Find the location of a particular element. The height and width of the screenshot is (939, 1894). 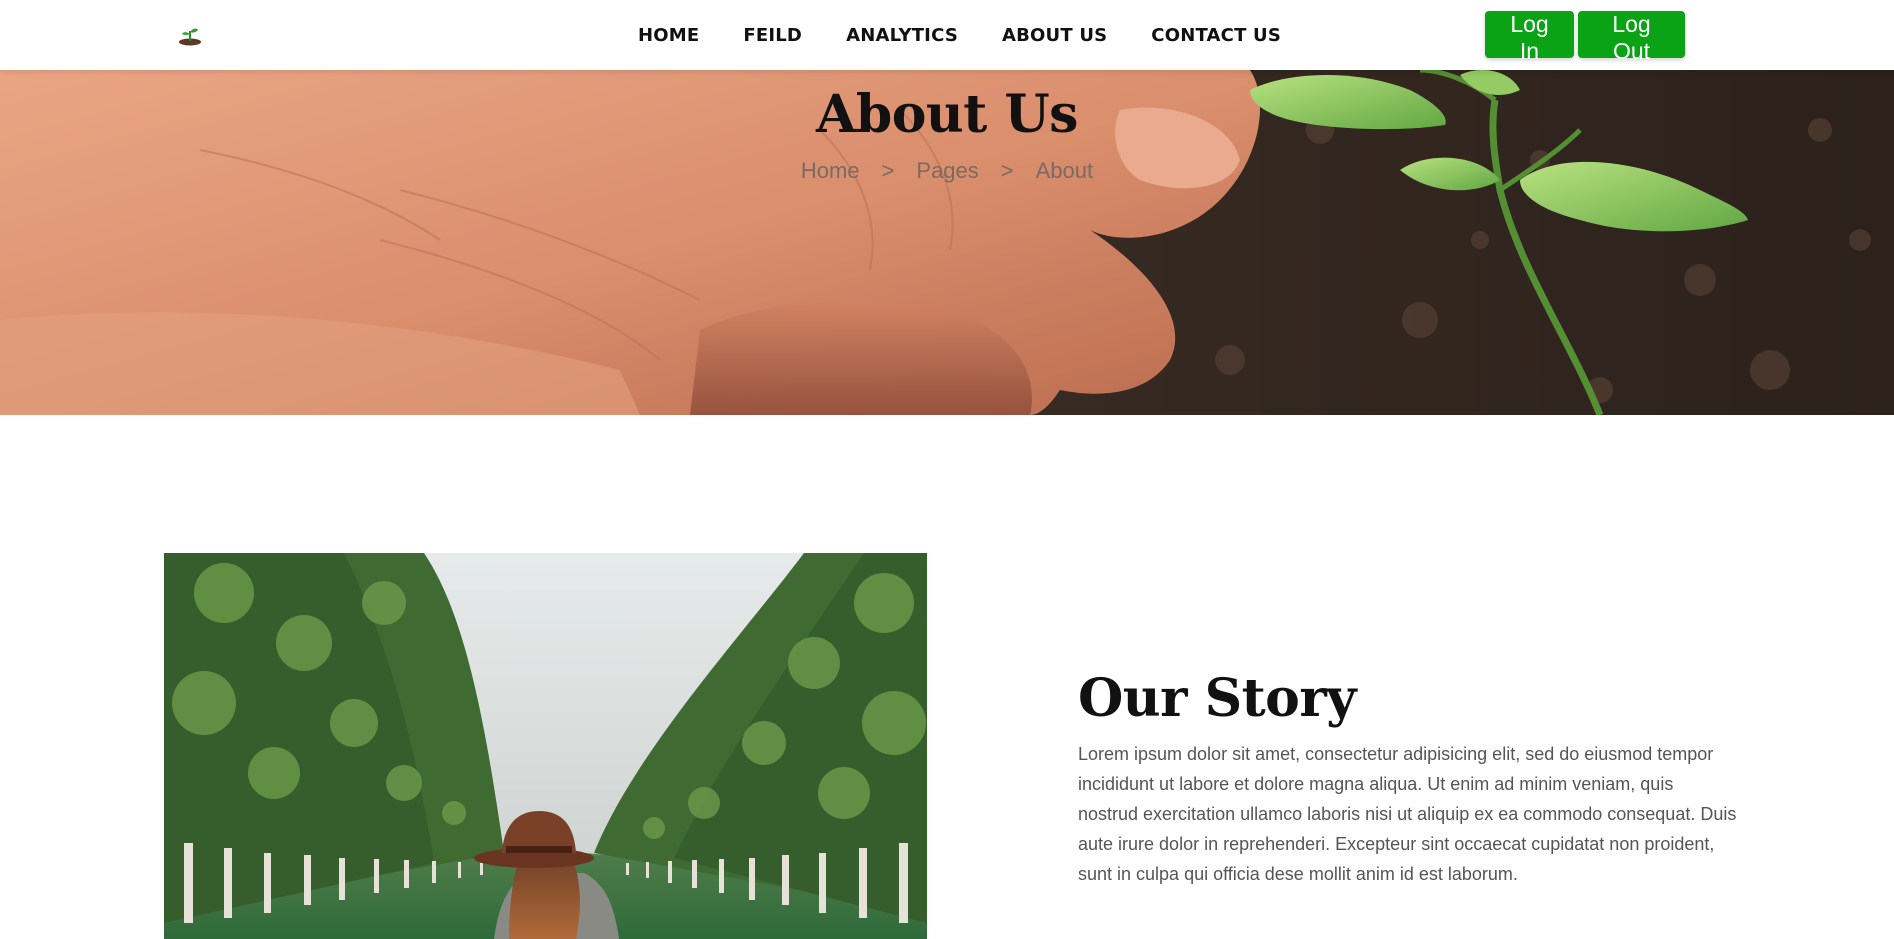

auth-buttons: Log In Log Out is located at coordinates (1585, 37).